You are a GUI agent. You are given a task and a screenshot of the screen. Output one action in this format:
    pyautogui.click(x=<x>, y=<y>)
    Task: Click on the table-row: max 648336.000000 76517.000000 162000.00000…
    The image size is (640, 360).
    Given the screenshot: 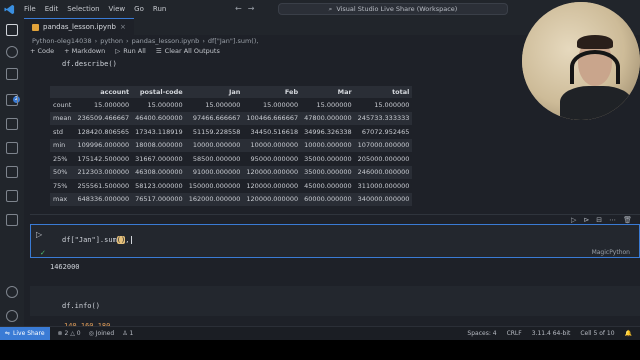 What is the action you would take?
    pyautogui.click(x=231, y=199)
    